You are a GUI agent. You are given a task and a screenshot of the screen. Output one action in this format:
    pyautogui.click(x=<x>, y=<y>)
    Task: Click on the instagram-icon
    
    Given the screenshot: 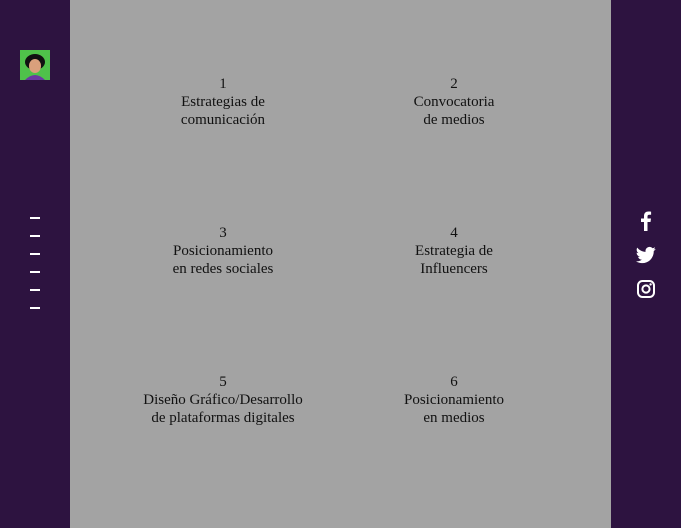 What is the action you would take?
    pyautogui.click(x=646, y=289)
    